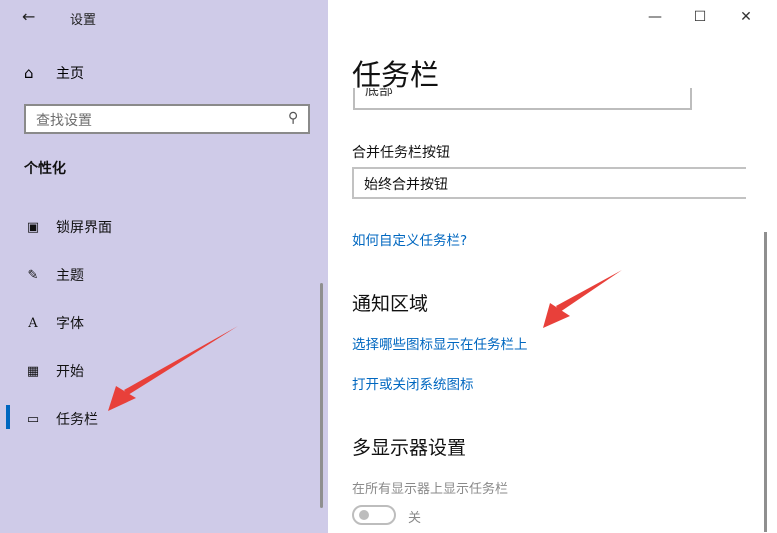 The height and width of the screenshot is (533, 777). Describe the element at coordinates (173, 368) in the screenshot. I see `annotation-arrow-left` at that location.